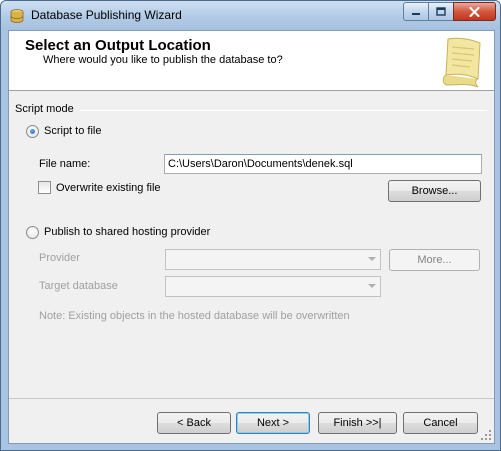 The height and width of the screenshot is (451, 501). Describe the element at coordinates (118, 45) in the screenshot. I see `page-title: Select an Output Location` at that location.